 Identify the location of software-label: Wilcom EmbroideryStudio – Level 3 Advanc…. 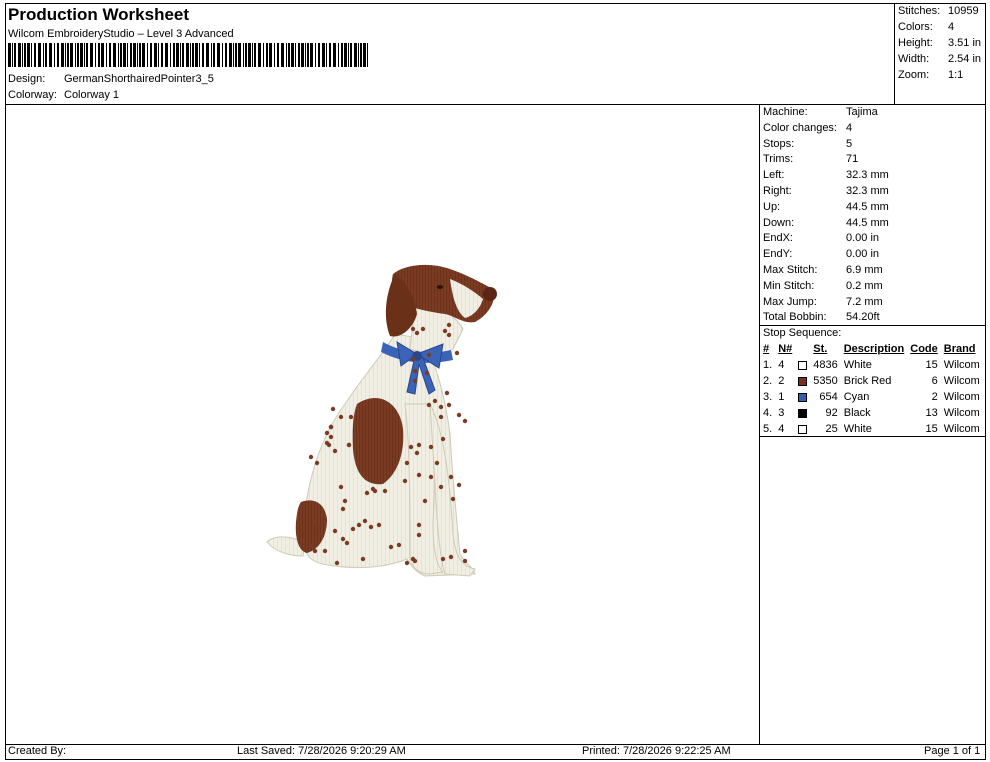
(121, 34).